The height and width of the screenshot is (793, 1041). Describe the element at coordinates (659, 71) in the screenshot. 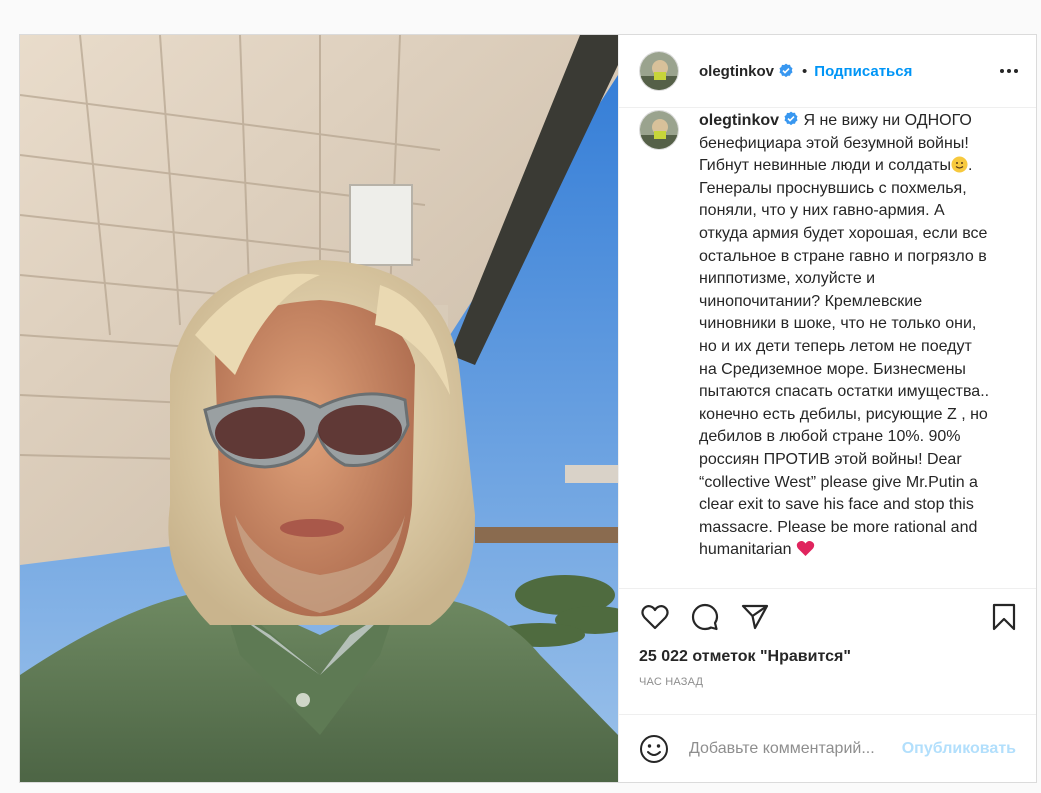

I see `author-avatar` at that location.